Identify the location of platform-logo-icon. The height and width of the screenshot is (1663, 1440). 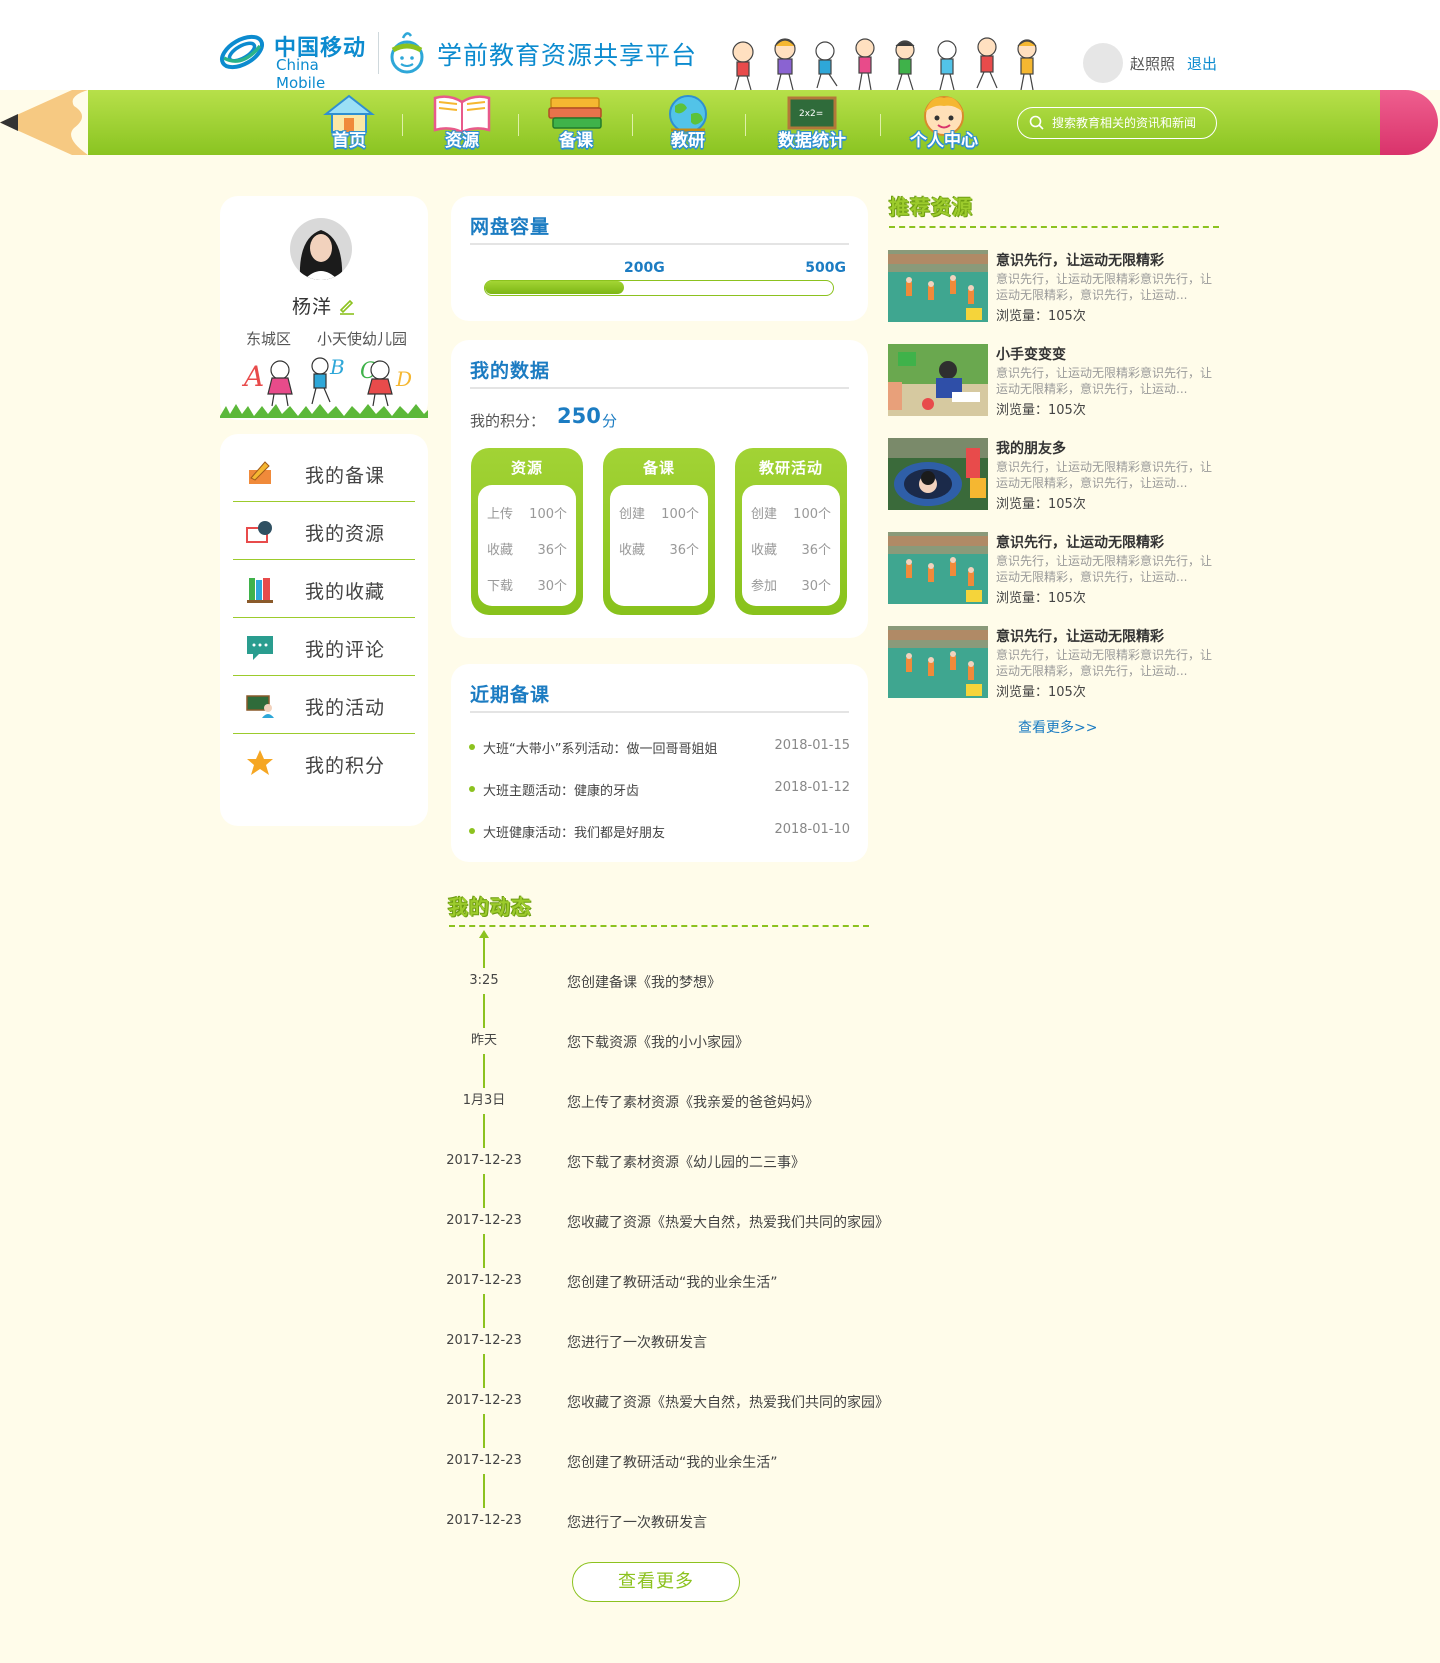
(407, 53).